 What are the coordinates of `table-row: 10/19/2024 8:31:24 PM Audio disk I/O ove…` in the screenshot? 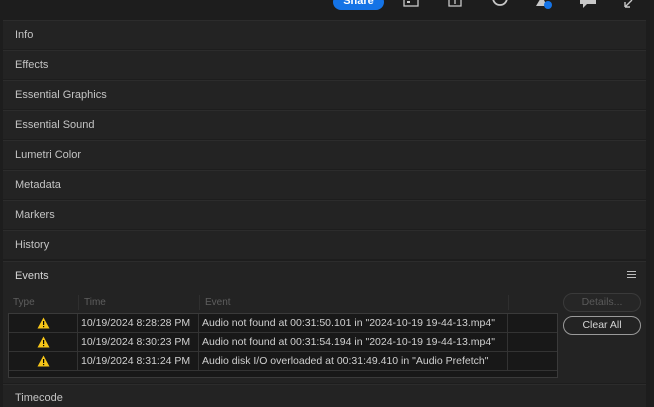 It's located at (283, 361).